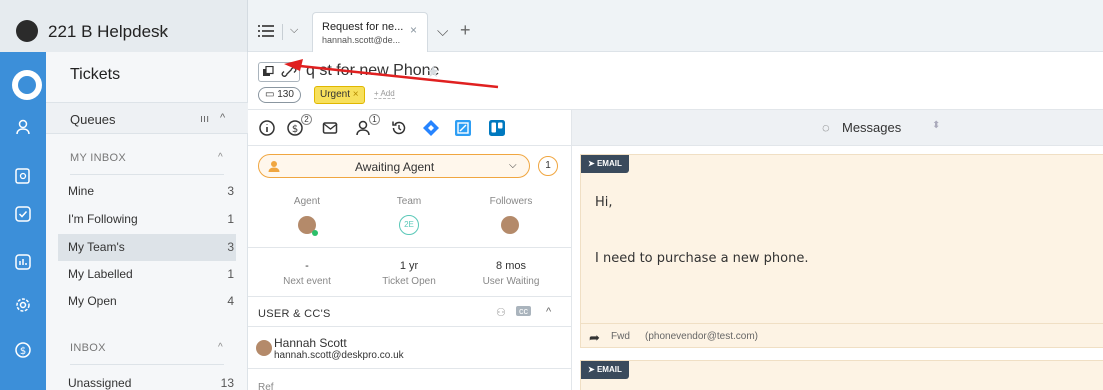 This screenshot has height=390, width=1103. I want to click on link-icon, so click(289, 72).